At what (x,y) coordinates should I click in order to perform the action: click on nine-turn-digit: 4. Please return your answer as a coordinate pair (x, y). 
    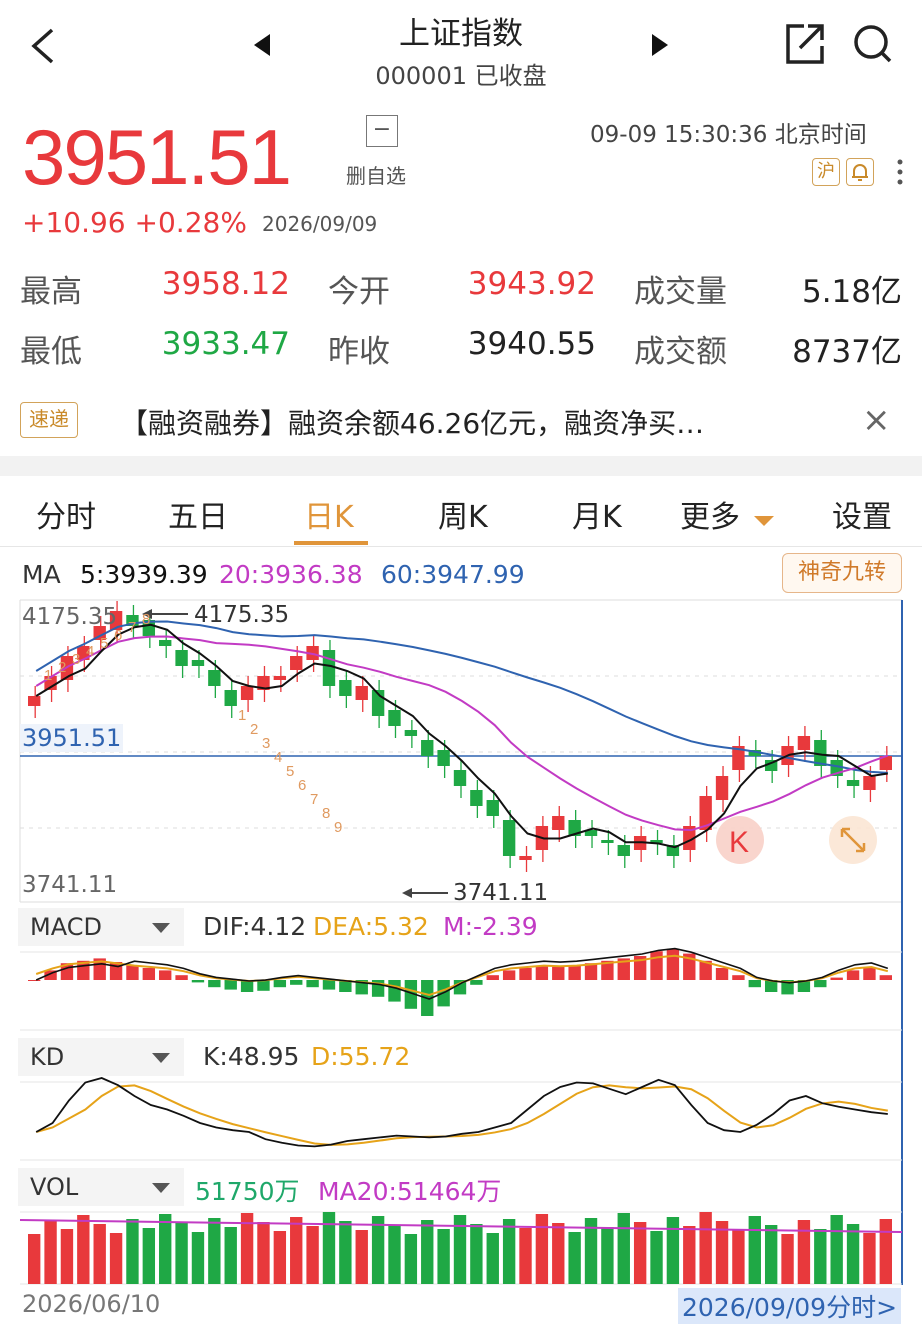
    Looking at the image, I should click on (90, 651).